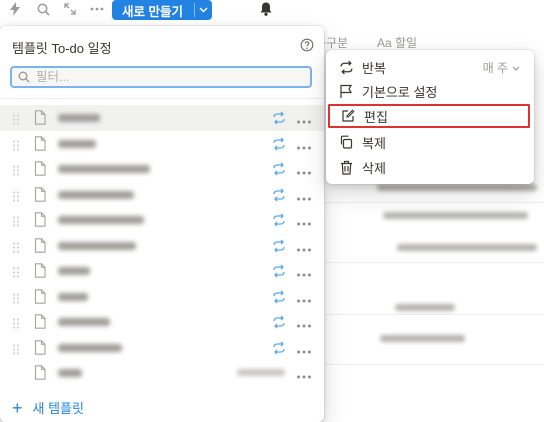 The width and height of the screenshot is (544, 422). I want to click on flag-icon, so click(346, 91).